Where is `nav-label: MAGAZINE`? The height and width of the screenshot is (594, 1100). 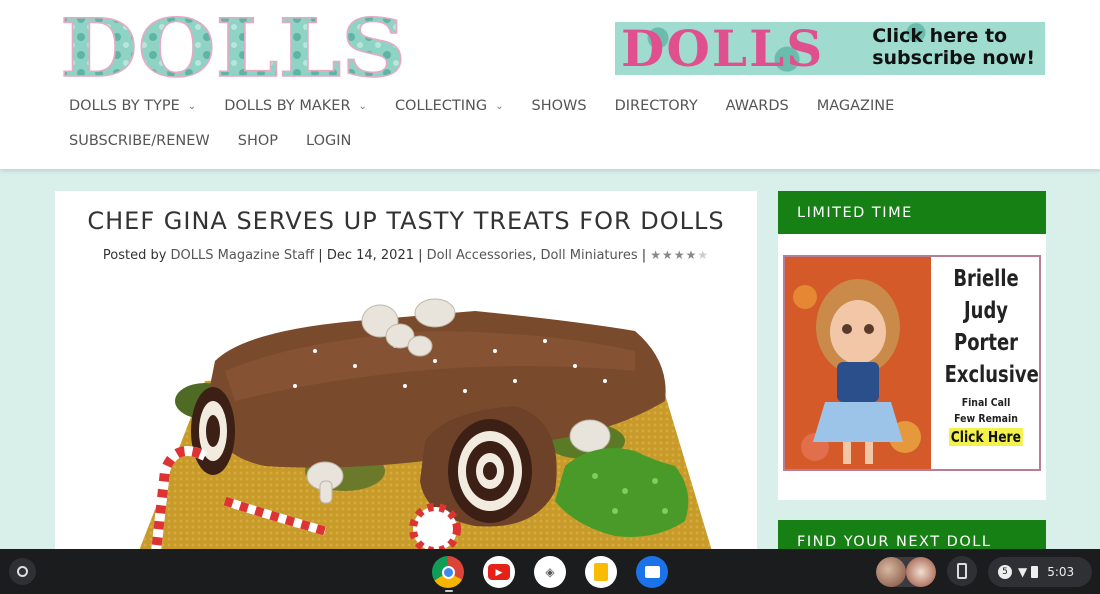 nav-label: MAGAZINE is located at coordinates (855, 106).